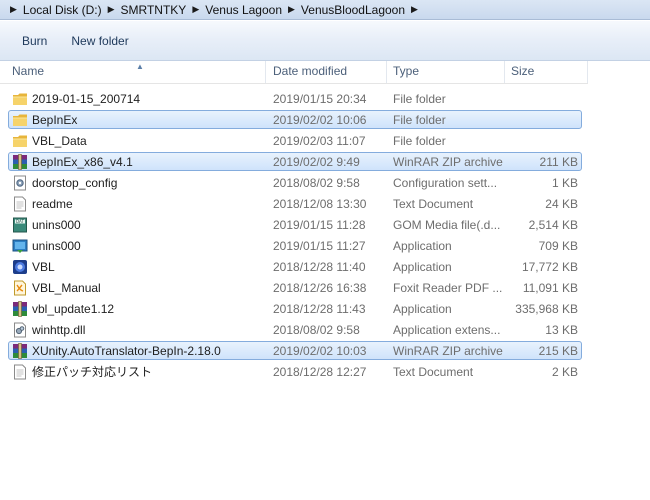 The image size is (650, 500). I want to click on file-size: 13 KB, so click(561, 330).